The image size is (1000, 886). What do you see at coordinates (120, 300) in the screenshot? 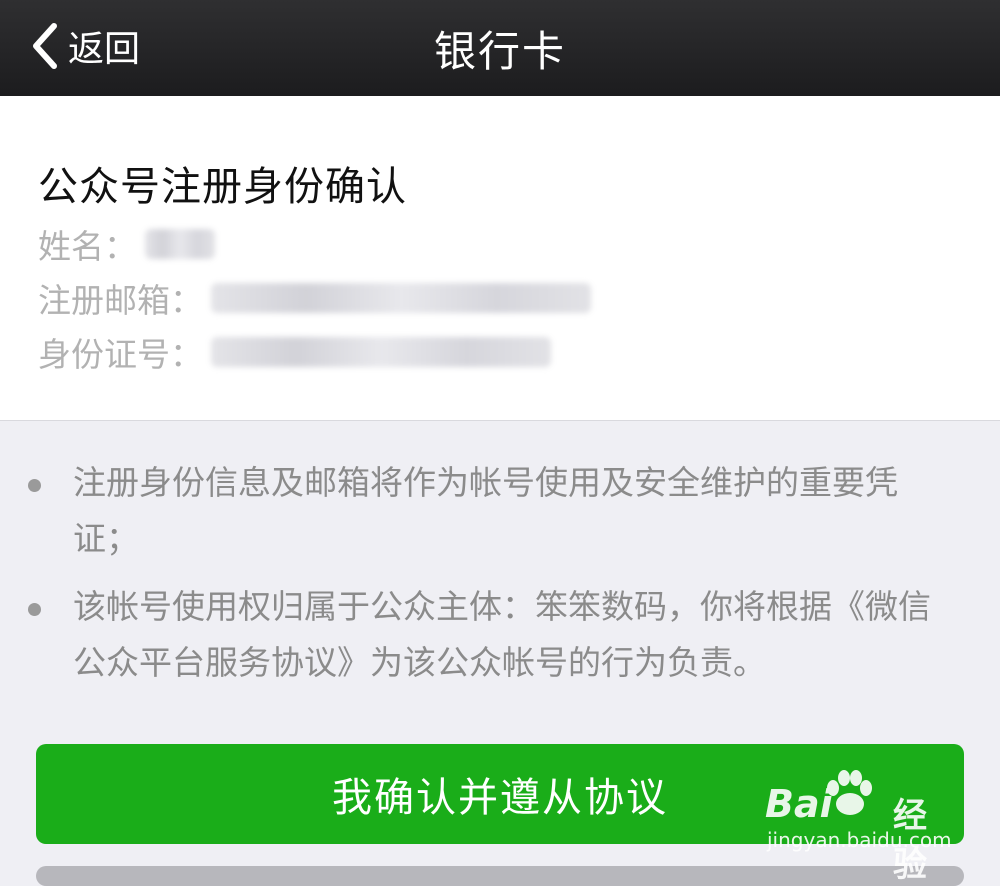
I see `email-label: 注册邮箱：` at bounding box center [120, 300].